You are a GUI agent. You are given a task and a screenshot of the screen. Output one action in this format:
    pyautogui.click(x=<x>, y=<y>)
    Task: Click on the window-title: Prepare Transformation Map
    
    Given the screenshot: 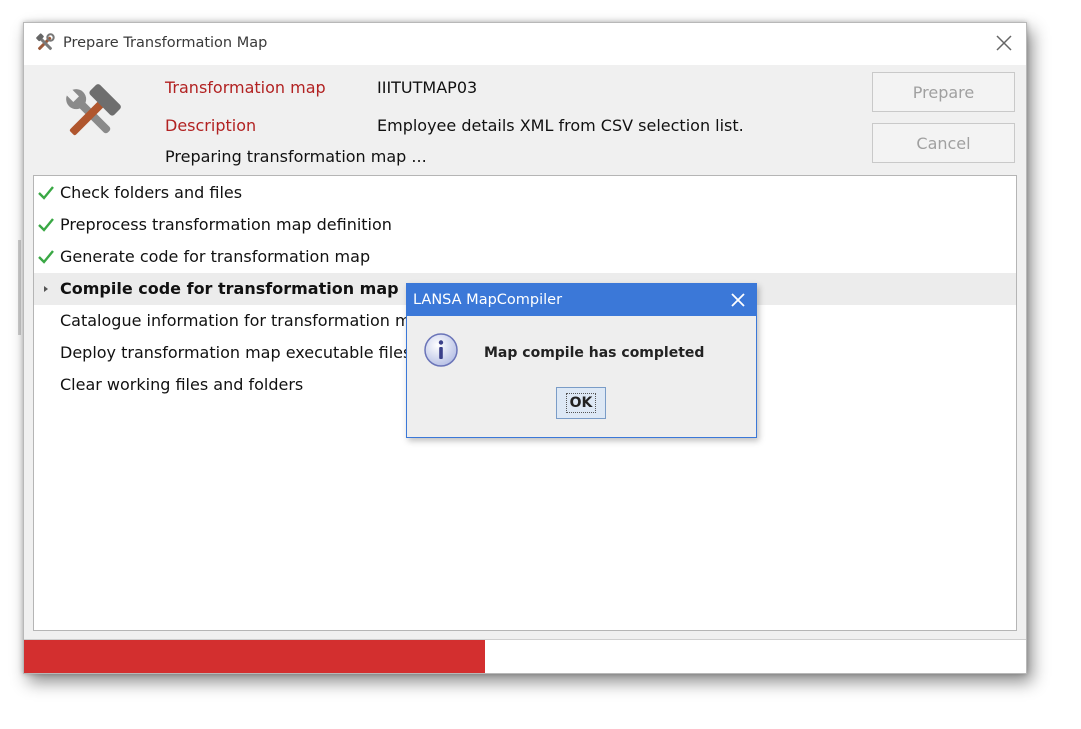 What is the action you would take?
    pyautogui.click(x=165, y=43)
    